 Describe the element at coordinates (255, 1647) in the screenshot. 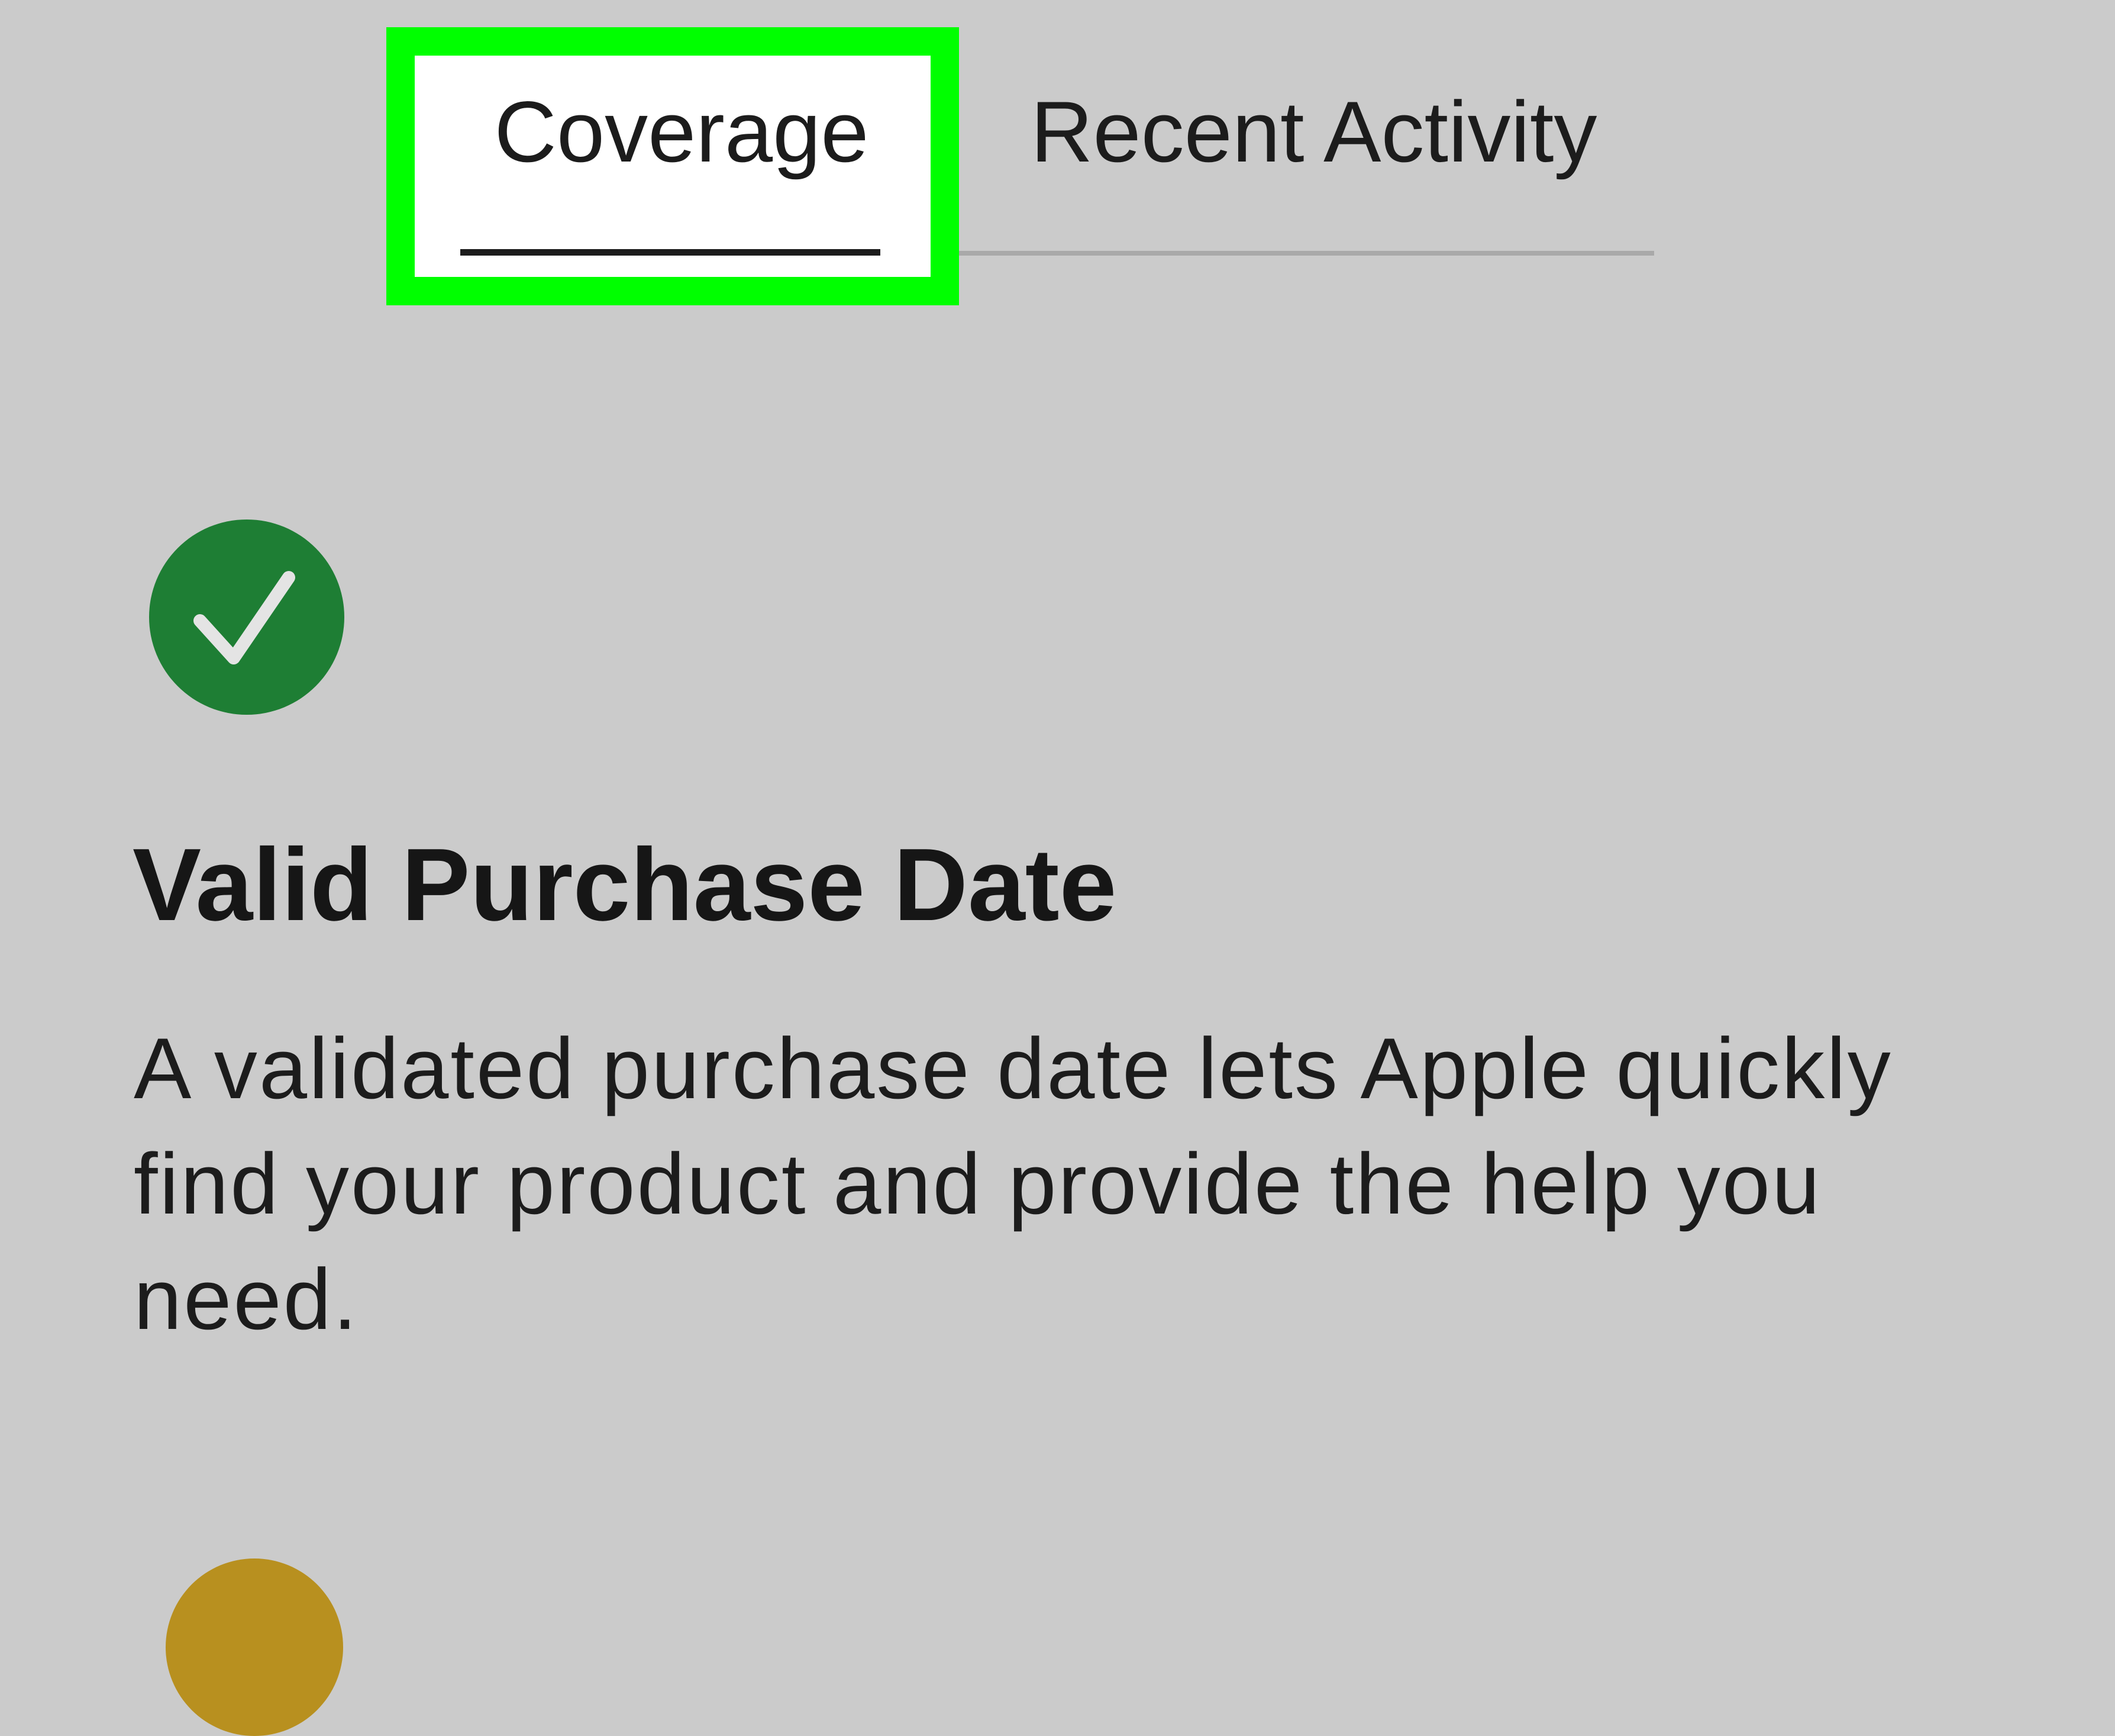

I see `status-circle-icon` at that location.